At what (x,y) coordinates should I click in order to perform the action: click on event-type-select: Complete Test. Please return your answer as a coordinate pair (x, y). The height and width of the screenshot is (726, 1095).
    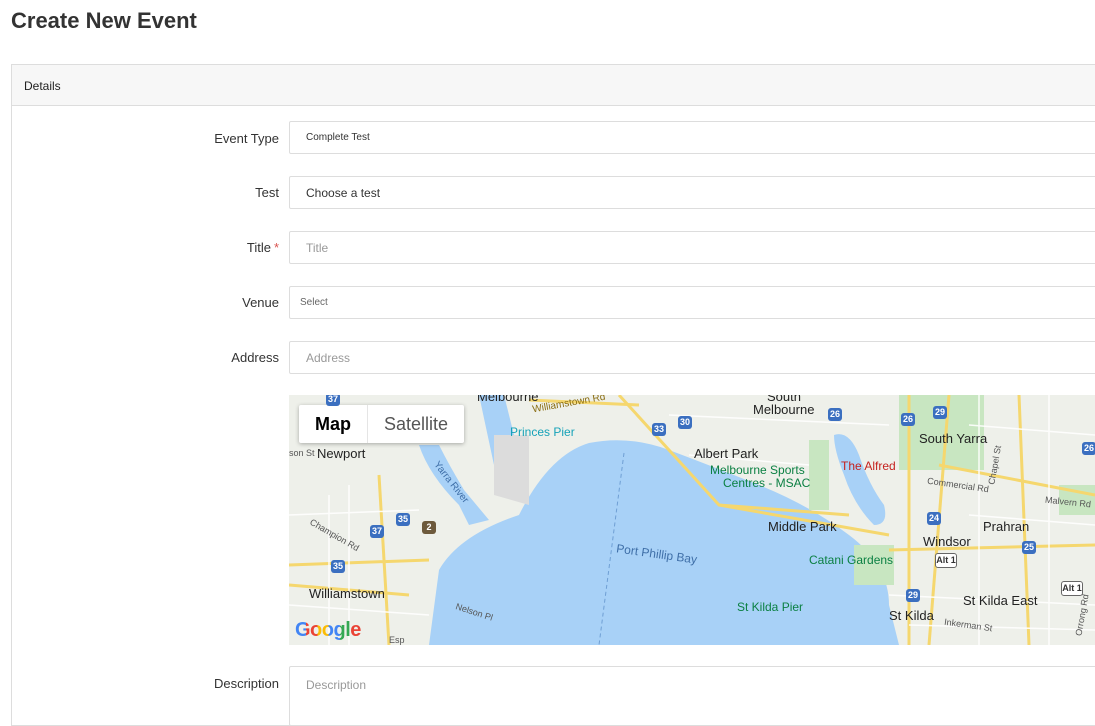
    Looking at the image, I should click on (692, 137).